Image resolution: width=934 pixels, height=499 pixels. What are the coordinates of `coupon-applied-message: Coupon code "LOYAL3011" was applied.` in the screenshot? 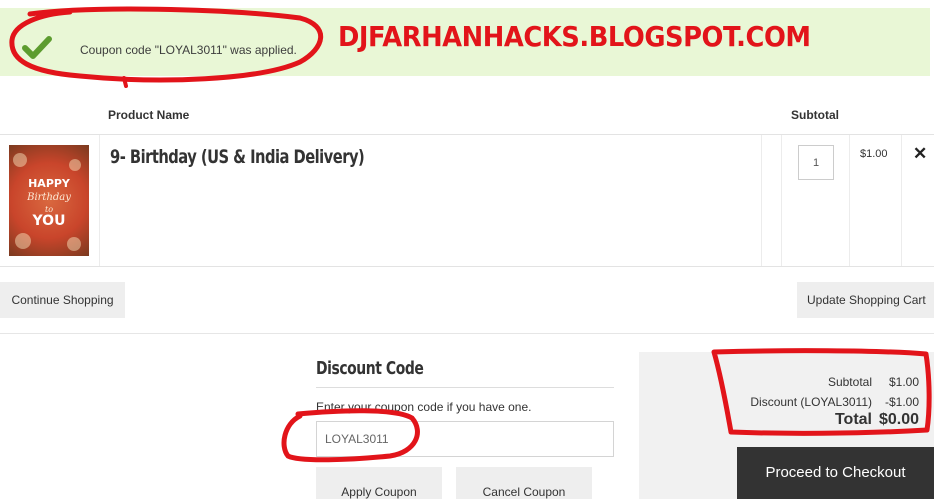 It's located at (188, 50).